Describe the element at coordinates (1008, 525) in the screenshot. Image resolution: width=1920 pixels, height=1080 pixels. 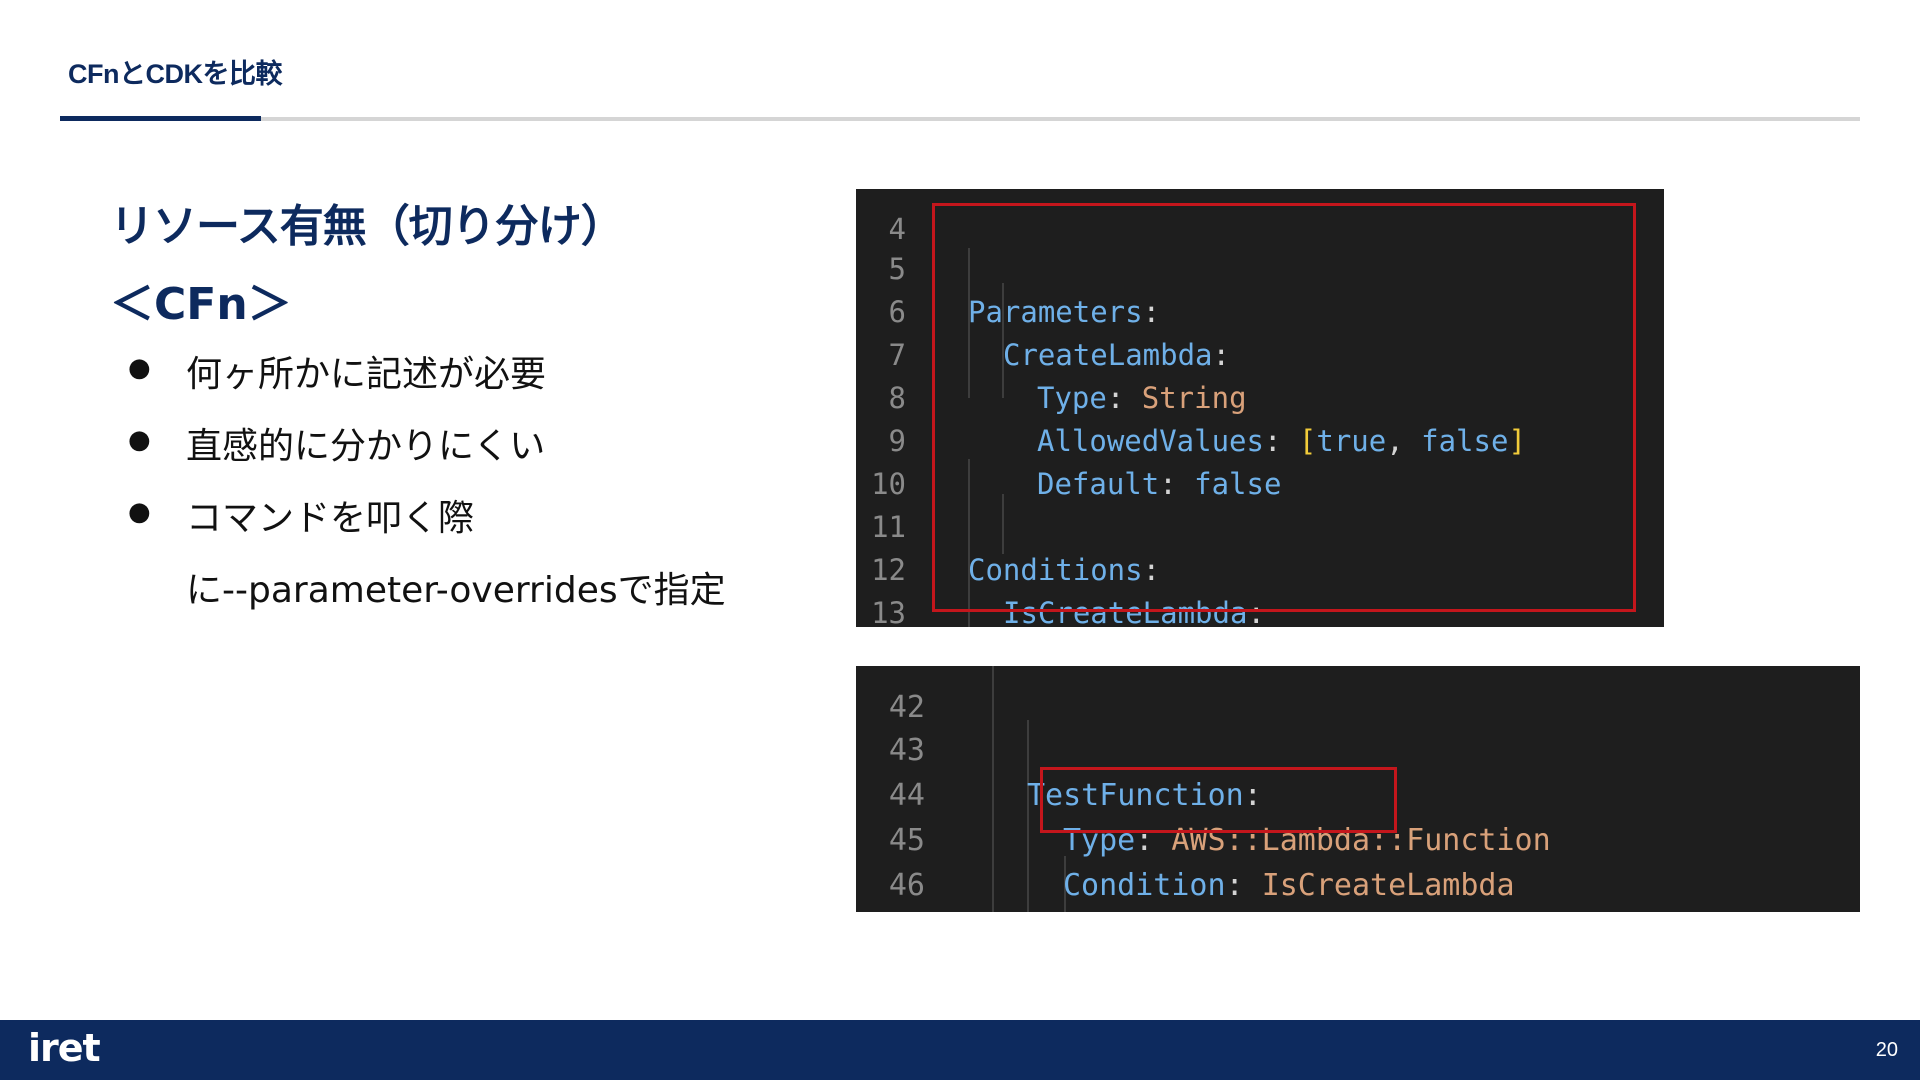
I see `code-line: 11 Conditions:` at that location.